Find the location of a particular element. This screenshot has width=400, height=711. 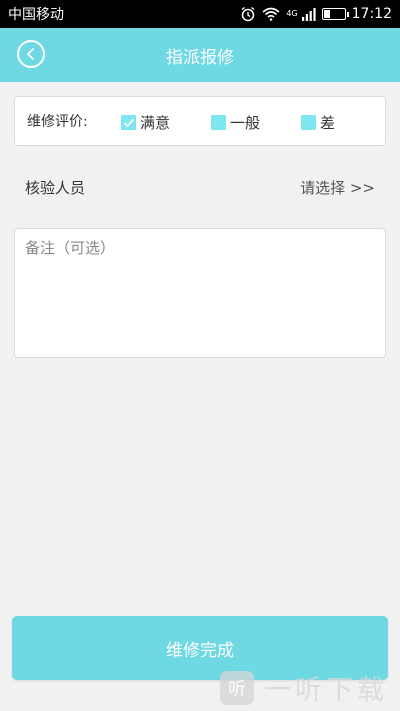

rating-label: 维修评价: is located at coordinates (57, 122).